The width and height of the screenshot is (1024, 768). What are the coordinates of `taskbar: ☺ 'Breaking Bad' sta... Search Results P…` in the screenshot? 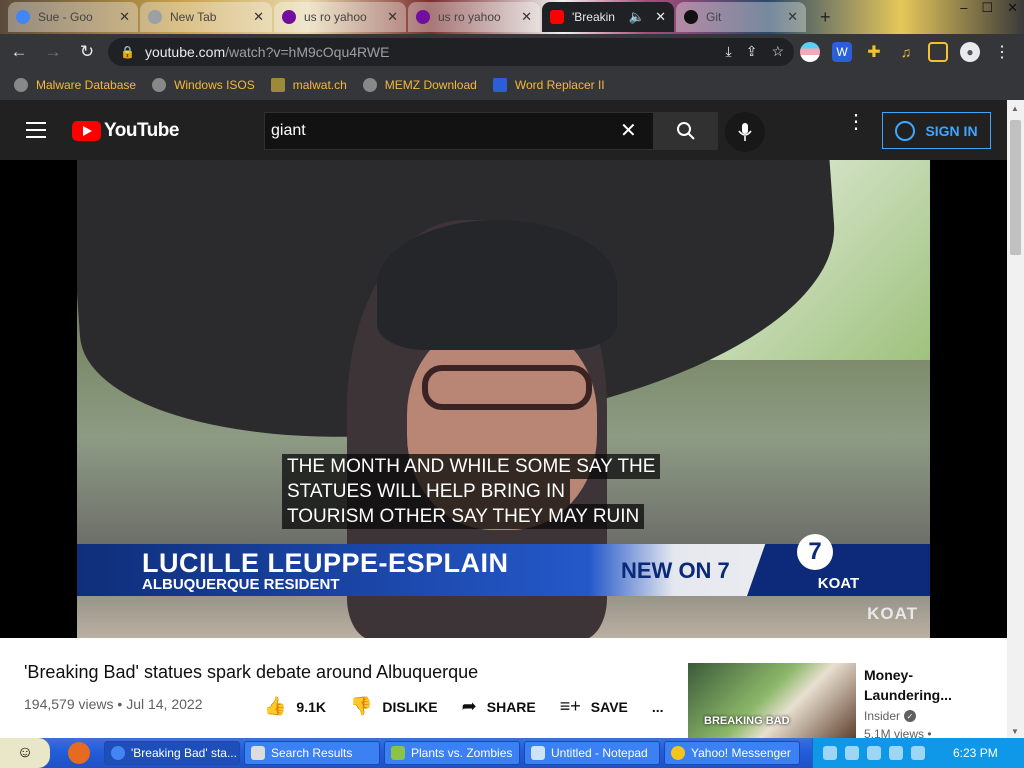 It's located at (512, 753).